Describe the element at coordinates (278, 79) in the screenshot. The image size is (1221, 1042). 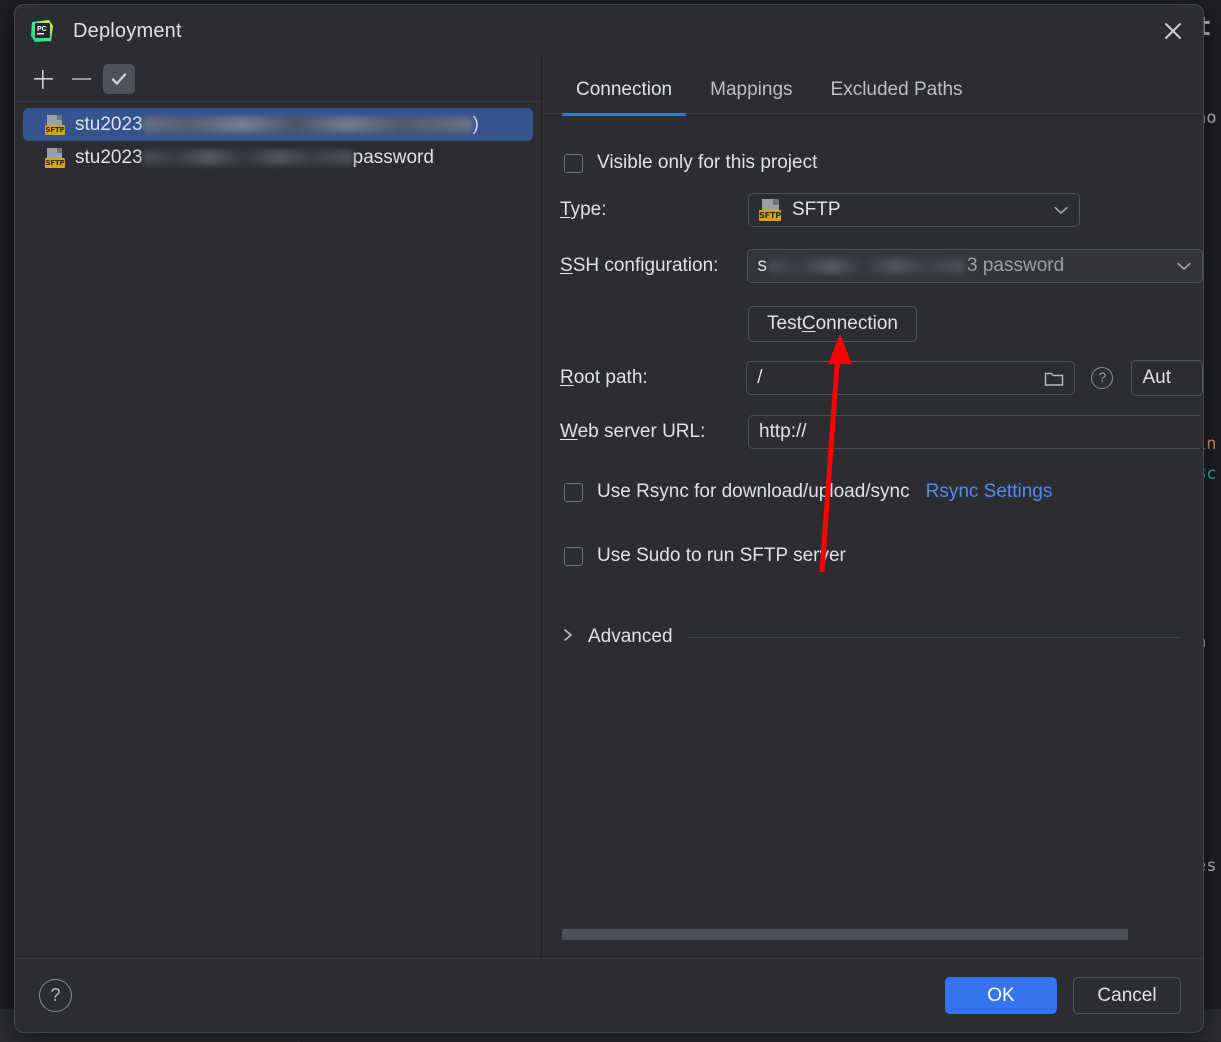
I see `server-list-toolbar` at that location.